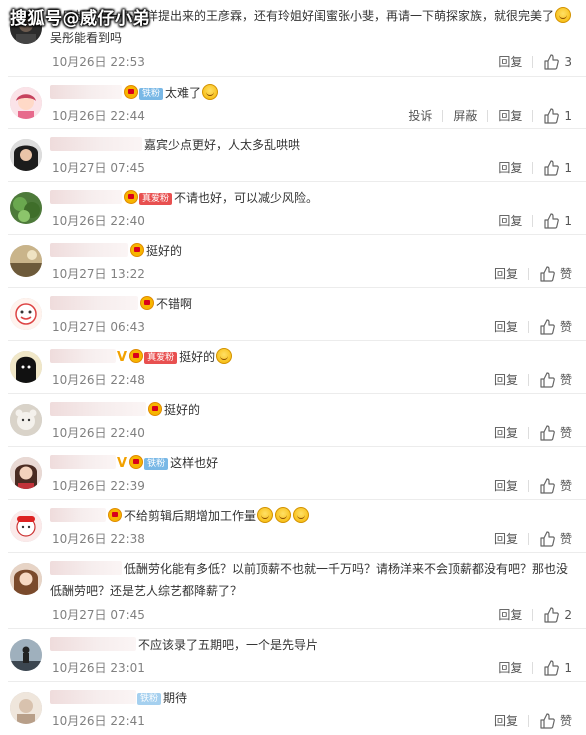 The height and width of the screenshot is (735, 586). Describe the element at coordinates (311, 198) in the screenshot. I see `comment-head: 真爱粉 不请也好，可以减少风险。` at that location.